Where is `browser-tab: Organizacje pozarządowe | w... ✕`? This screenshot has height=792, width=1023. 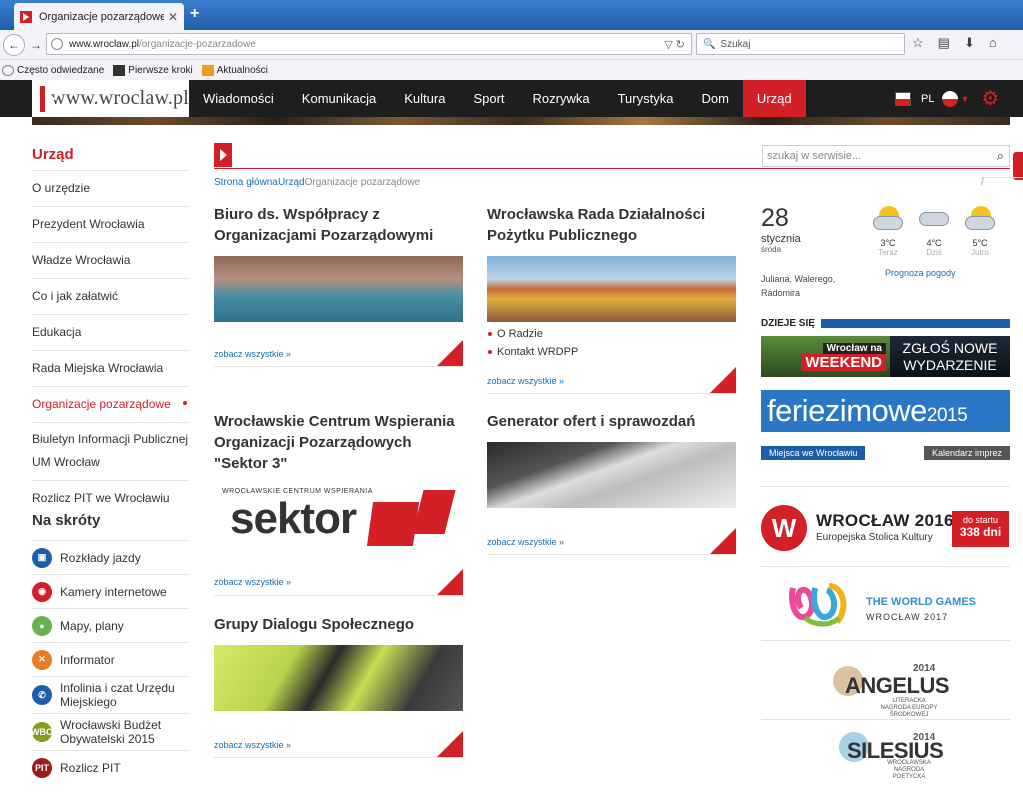 browser-tab: Organizacje pozarządowe | w... ✕ is located at coordinates (99, 16).